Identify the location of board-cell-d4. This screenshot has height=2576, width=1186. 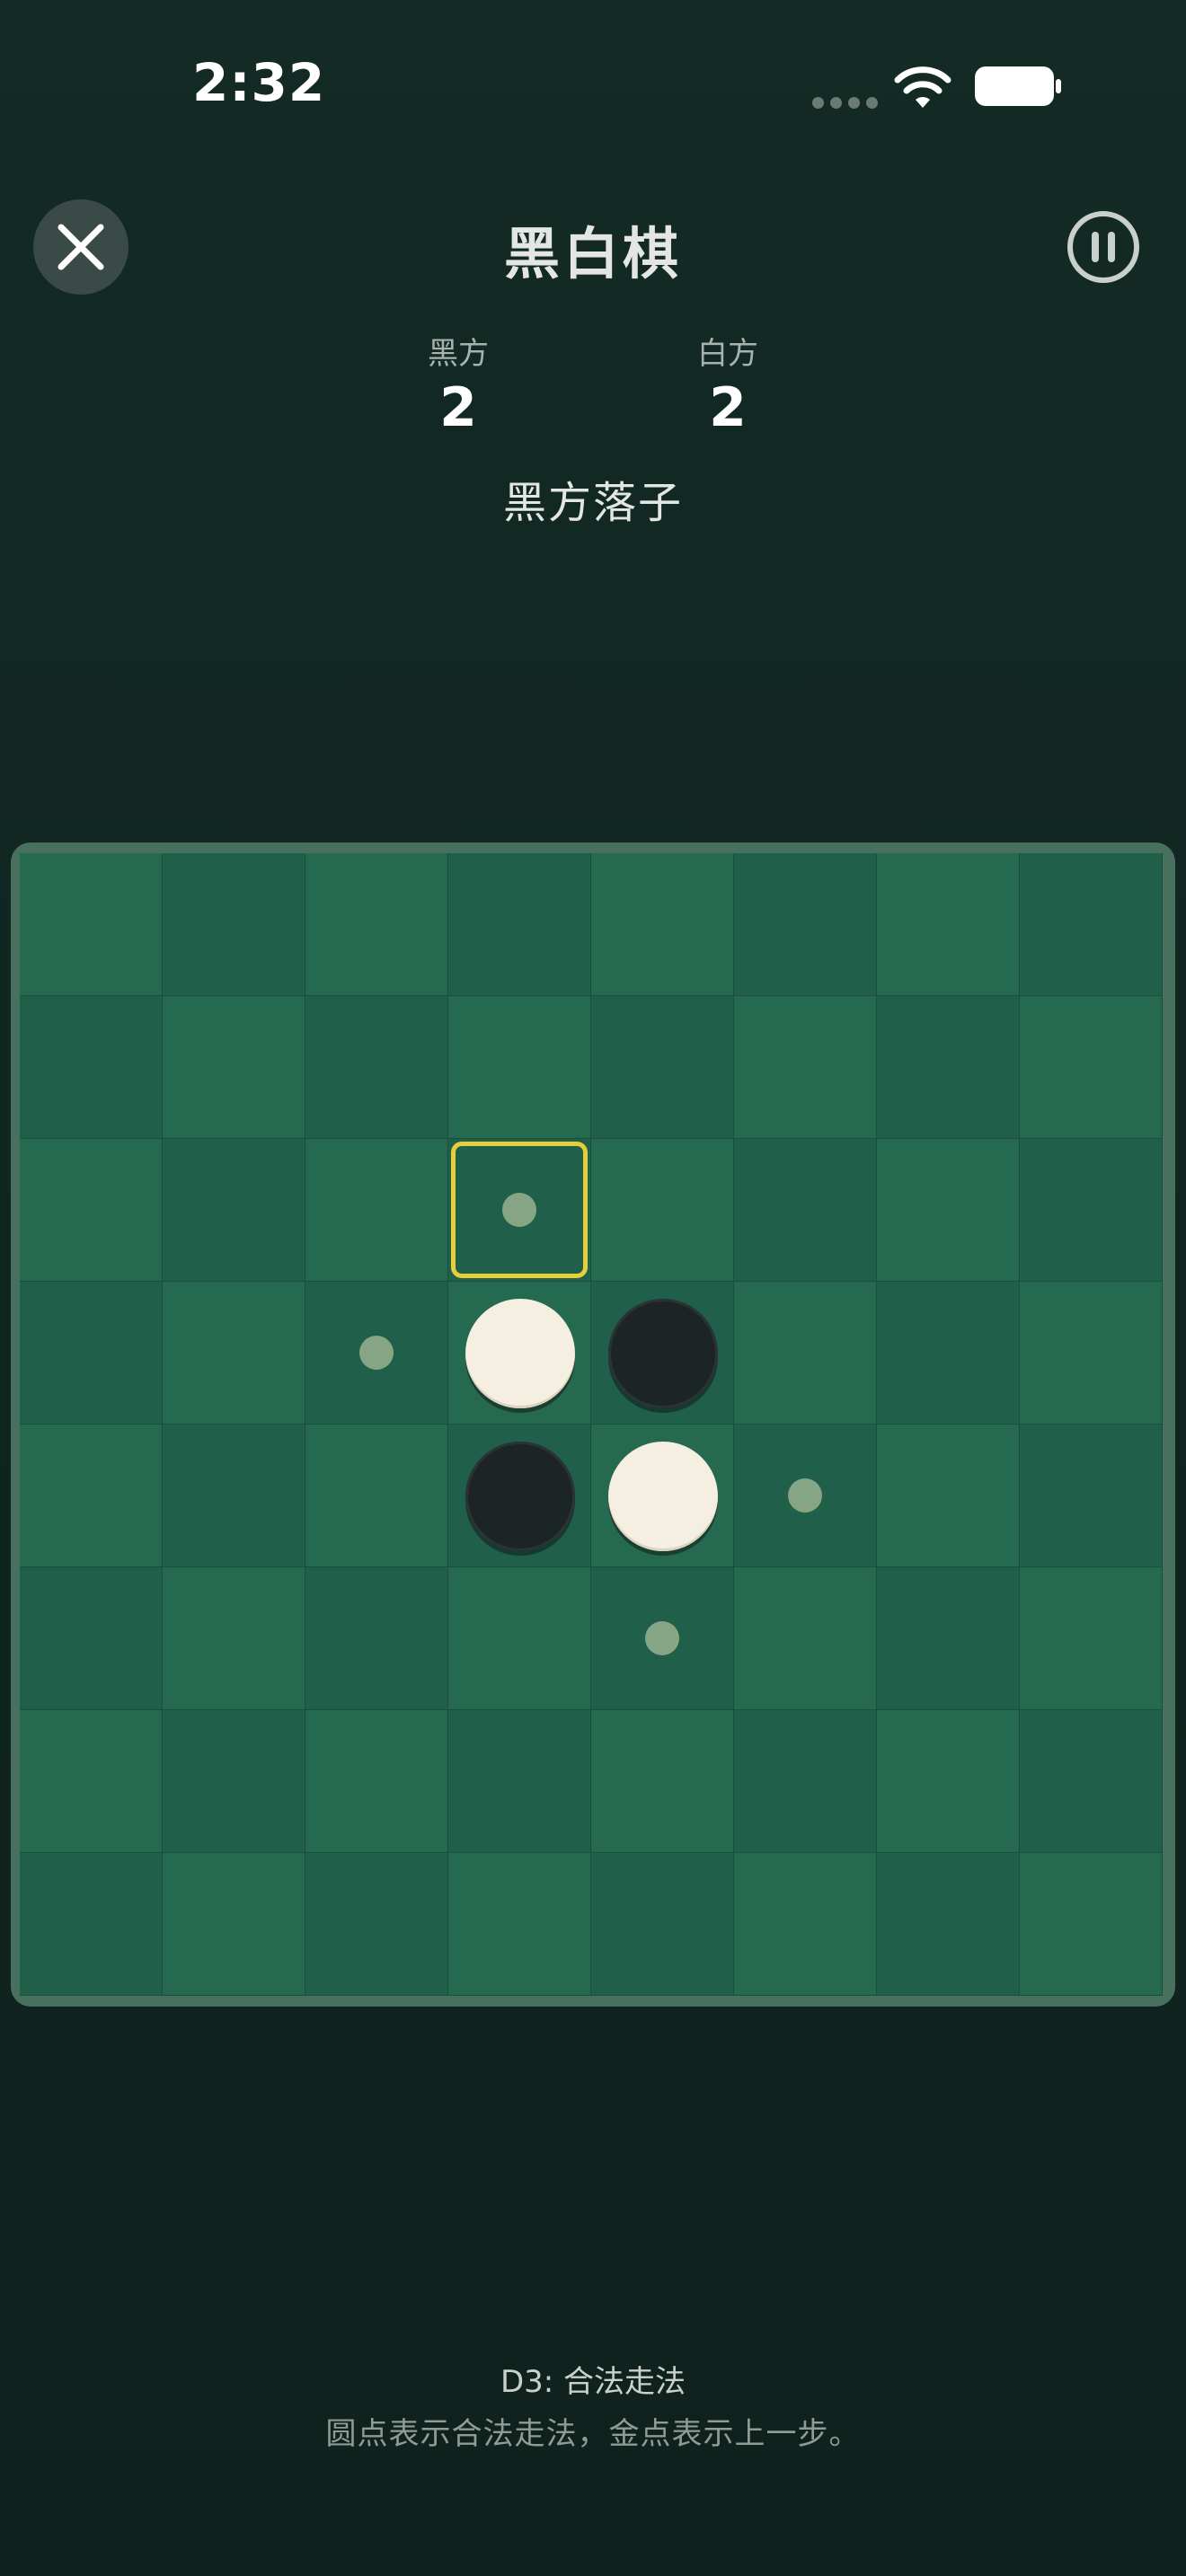
(519, 1353).